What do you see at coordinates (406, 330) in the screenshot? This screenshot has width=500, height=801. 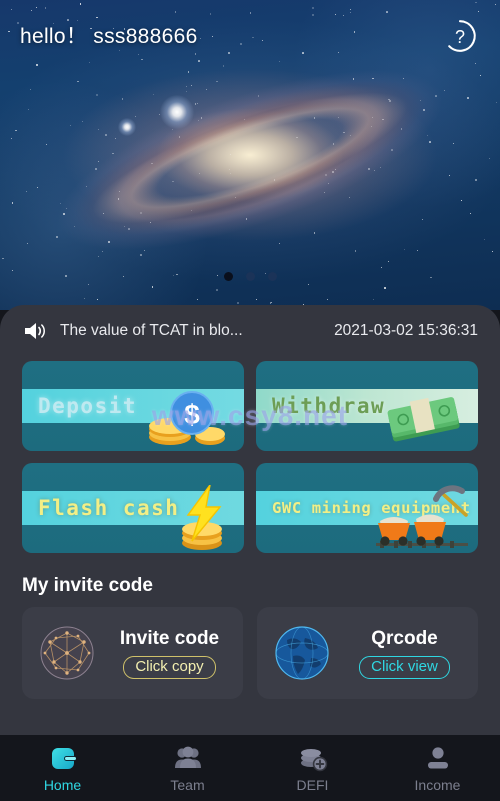 I see `notice-time: 2021-03-02 15:36:31` at bounding box center [406, 330].